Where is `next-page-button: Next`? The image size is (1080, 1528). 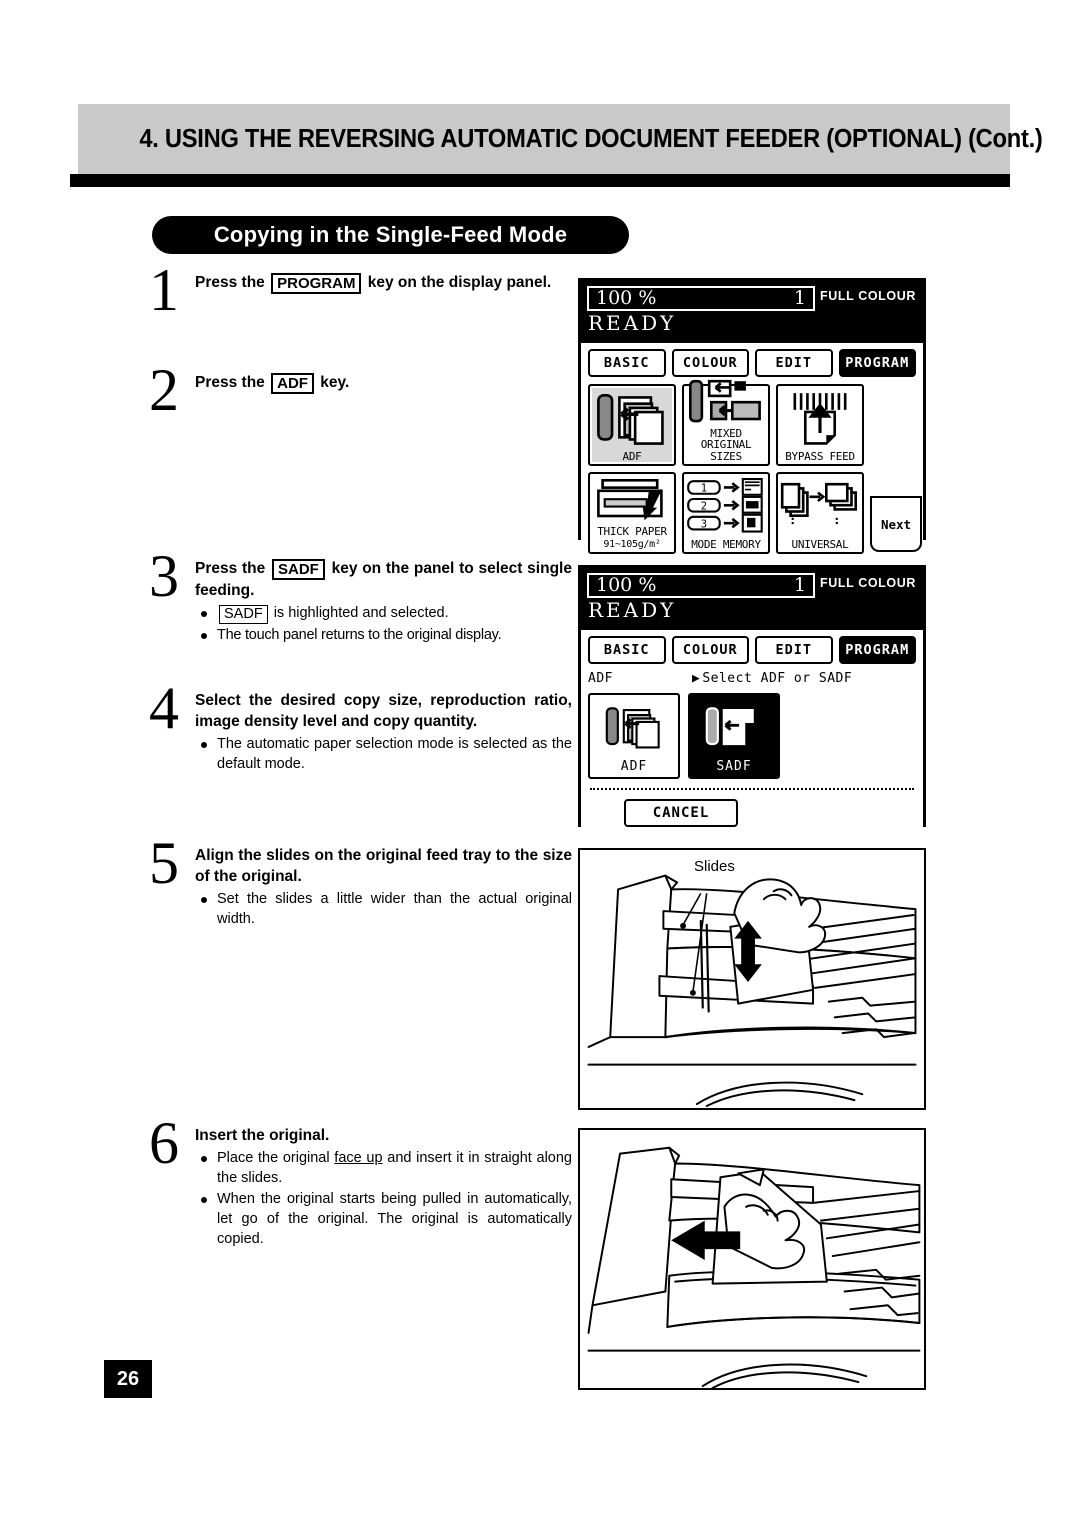 next-page-button: Next is located at coordinates (896, 524).